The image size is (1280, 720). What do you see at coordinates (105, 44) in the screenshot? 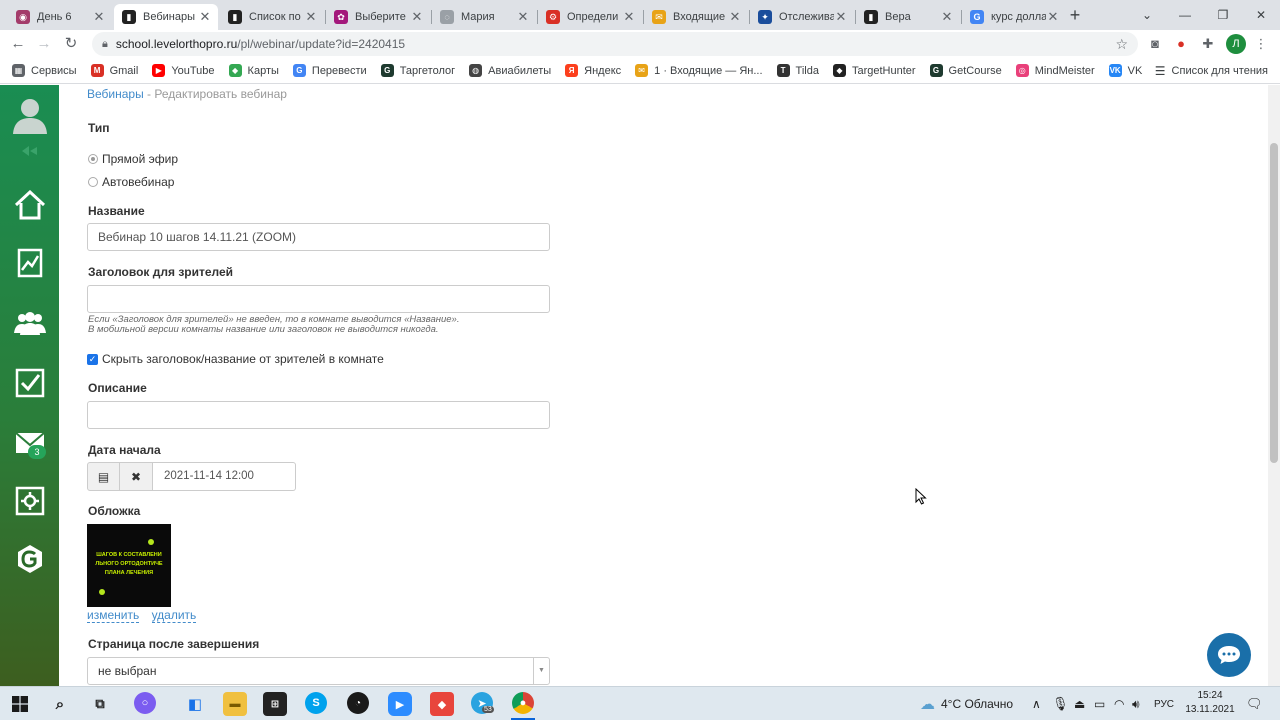
I see `lock-icon: 🔒︎` at bounding box center [105, 44].